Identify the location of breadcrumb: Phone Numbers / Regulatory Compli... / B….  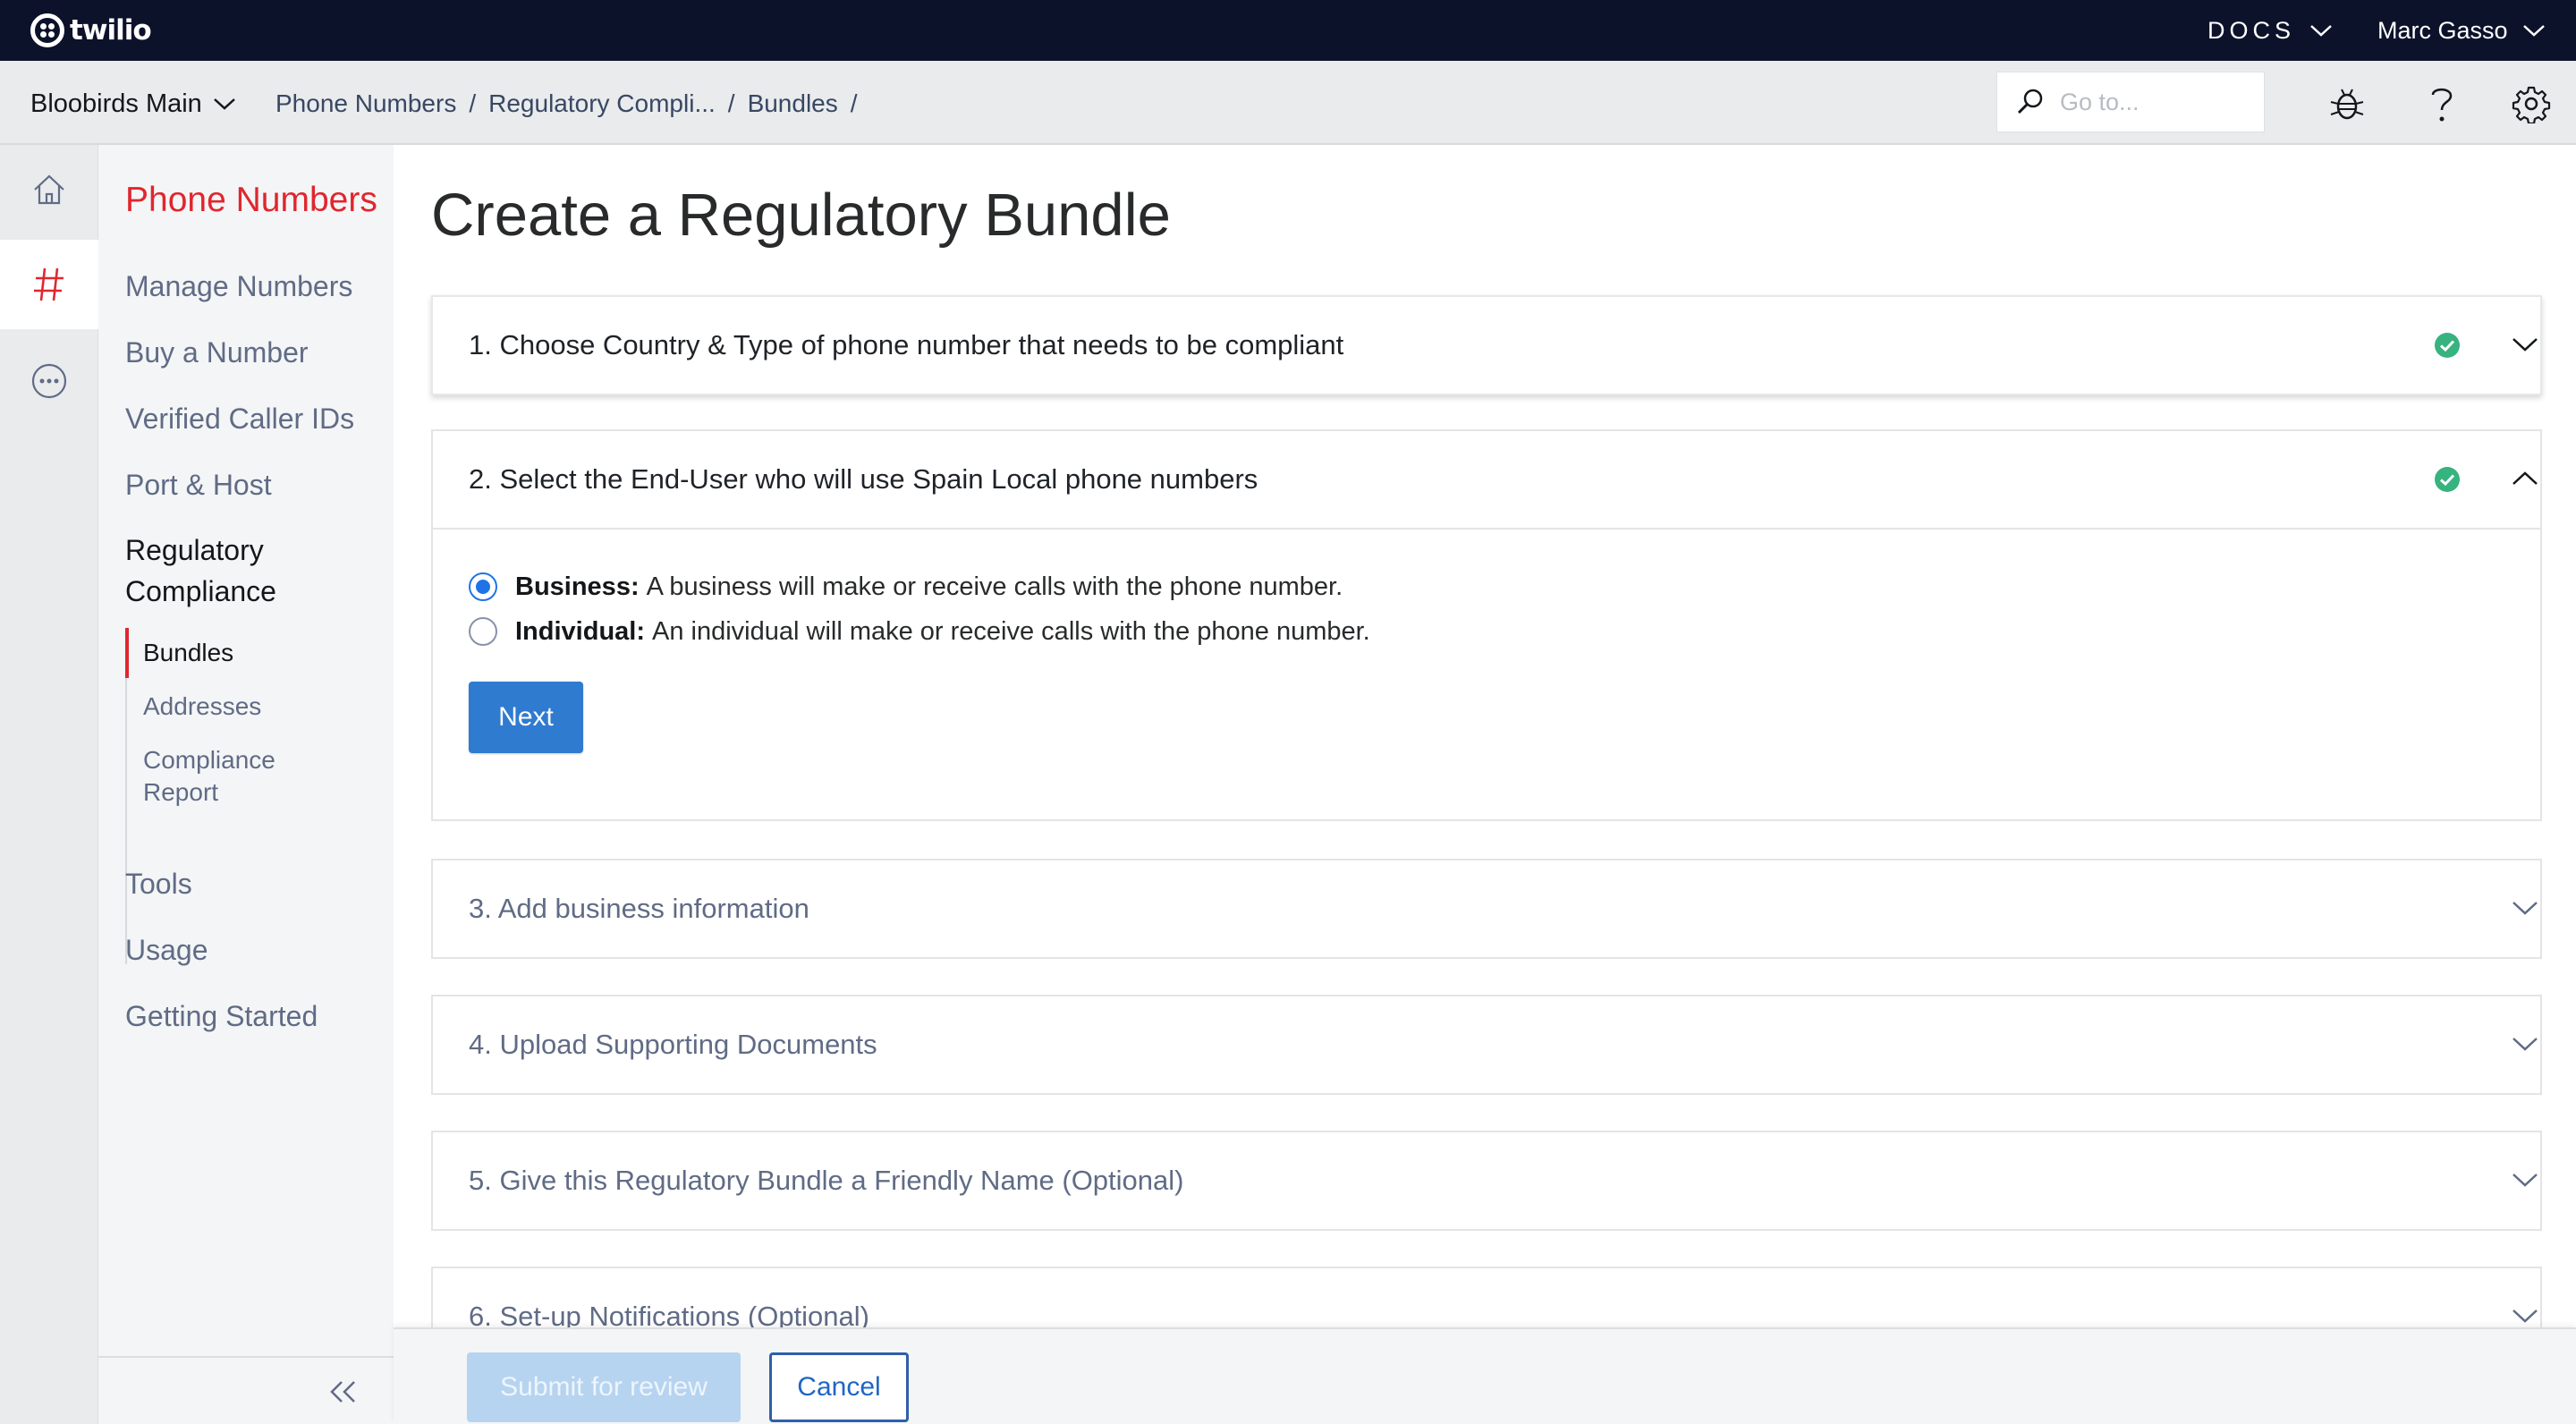
(572, 104).